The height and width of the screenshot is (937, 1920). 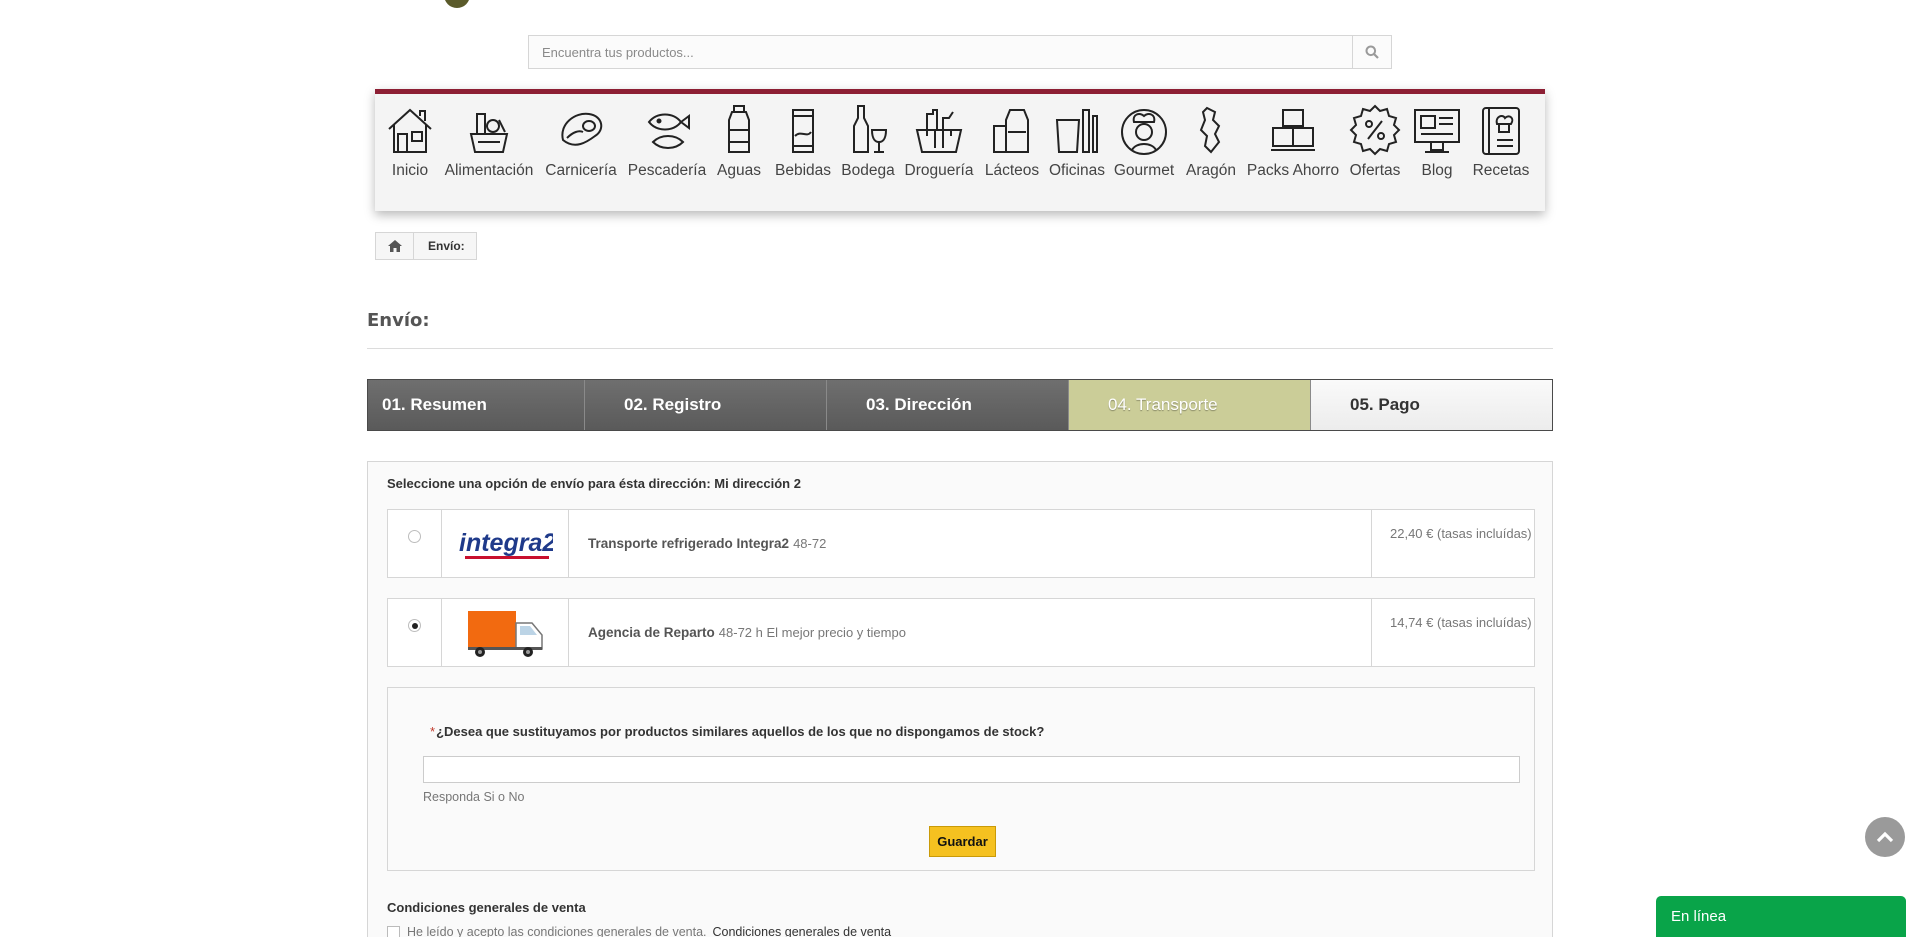 What do you see at coordinates (1781, 916) in the screenshot?
I see `live-chat-tab: En línea` at bounding box center [1781, 916].